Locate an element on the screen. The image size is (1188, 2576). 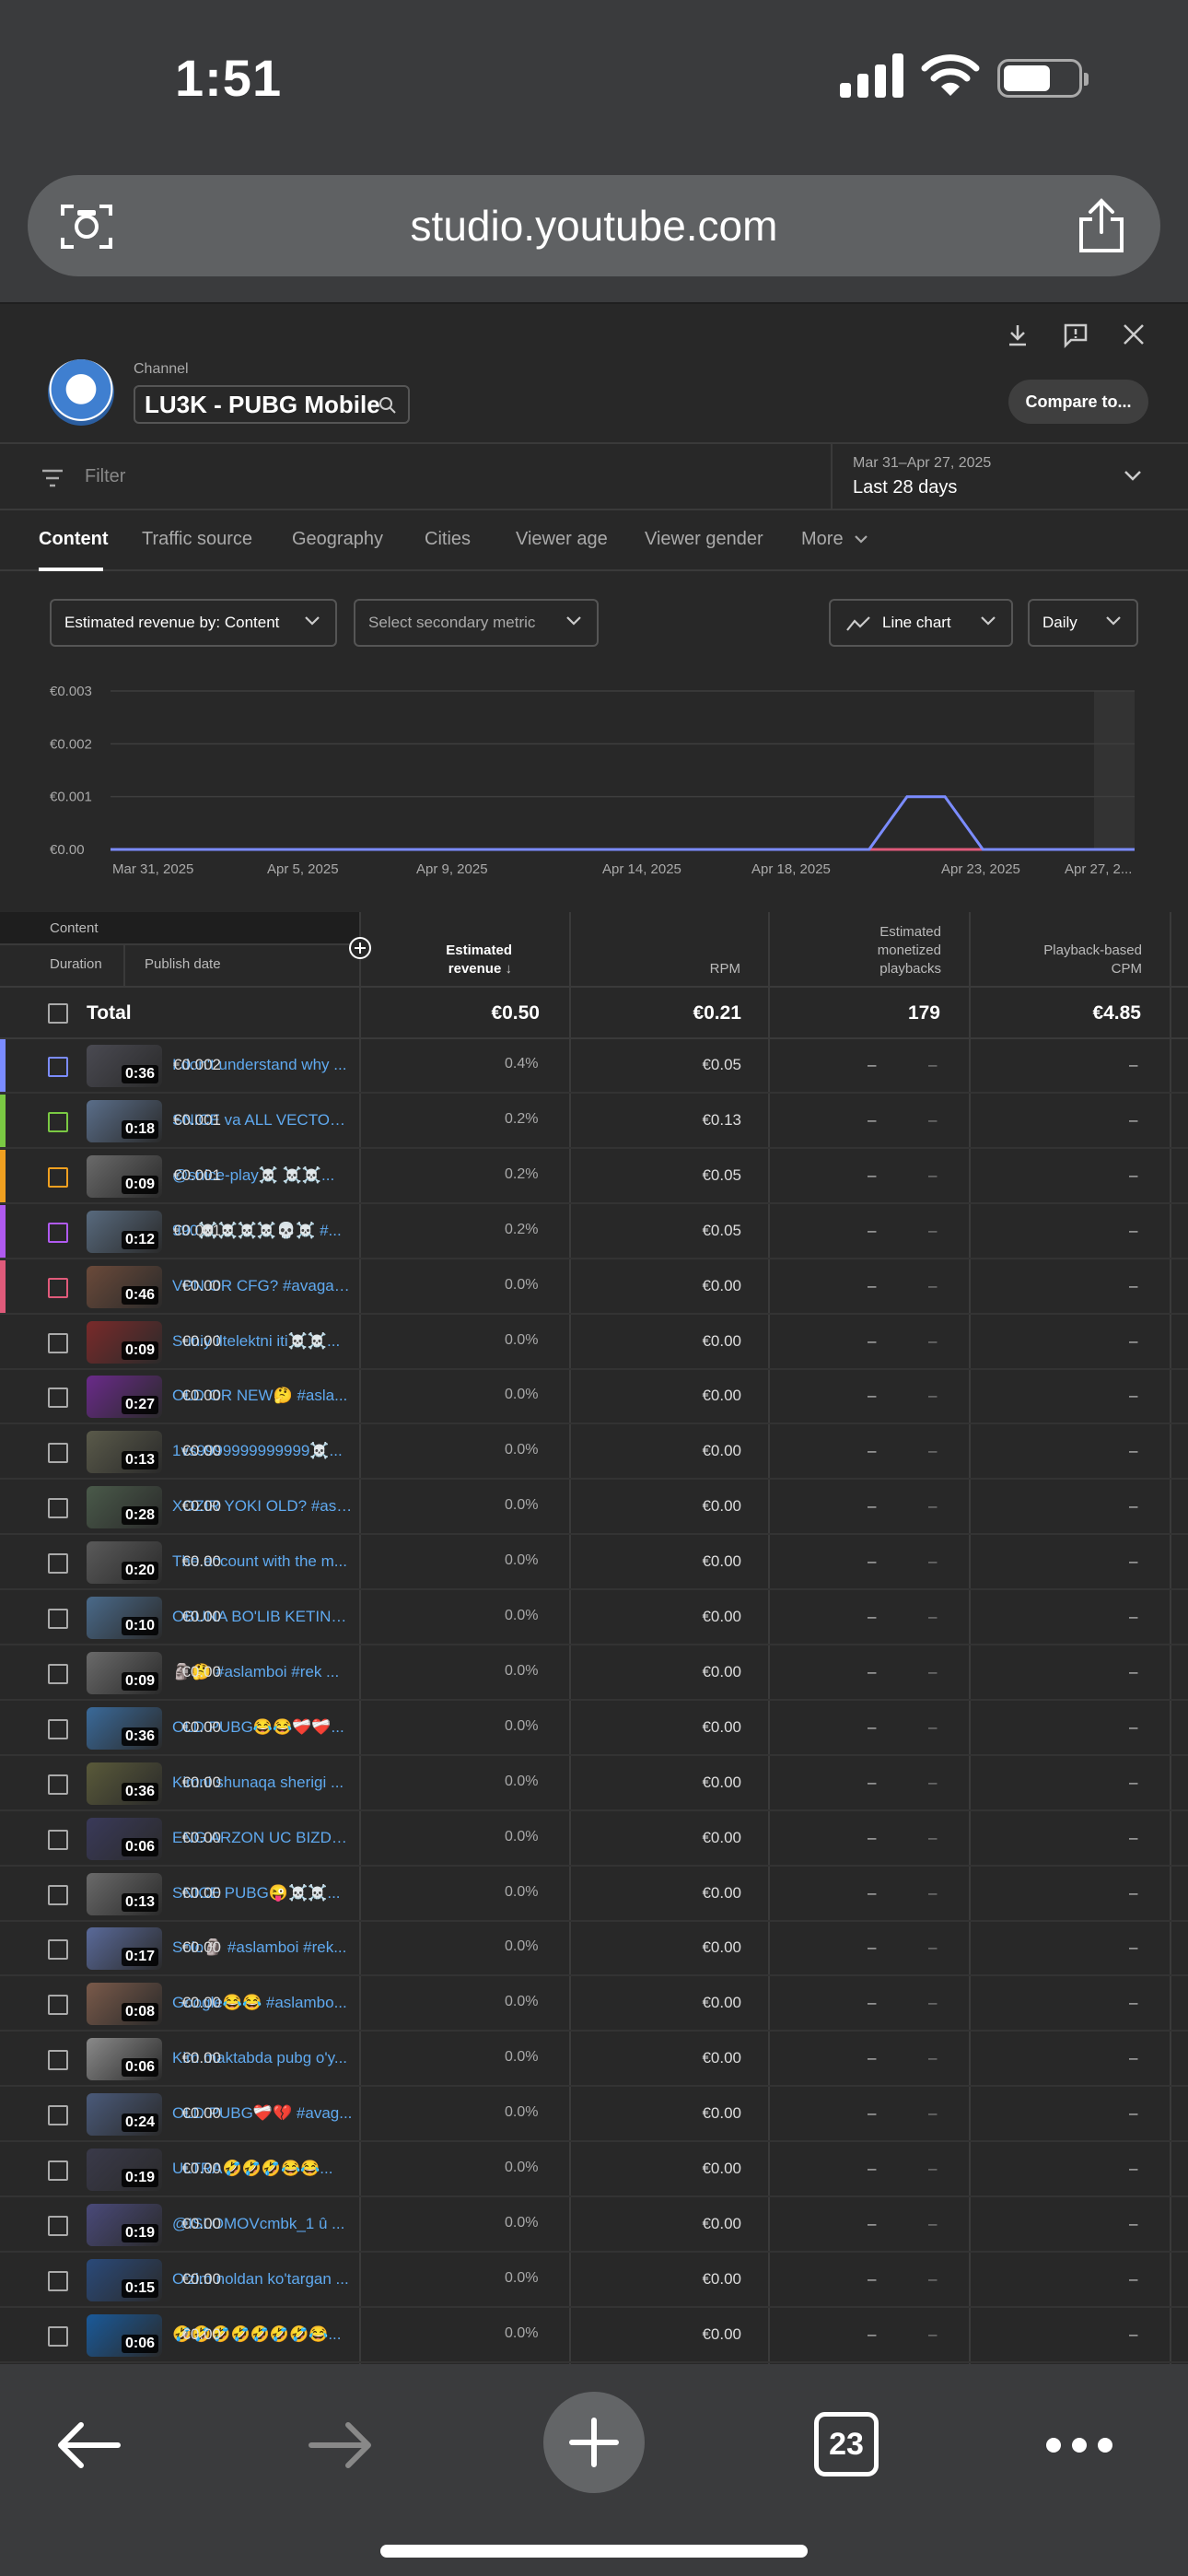
tab-content: Content is located at coordinates (74, 539).